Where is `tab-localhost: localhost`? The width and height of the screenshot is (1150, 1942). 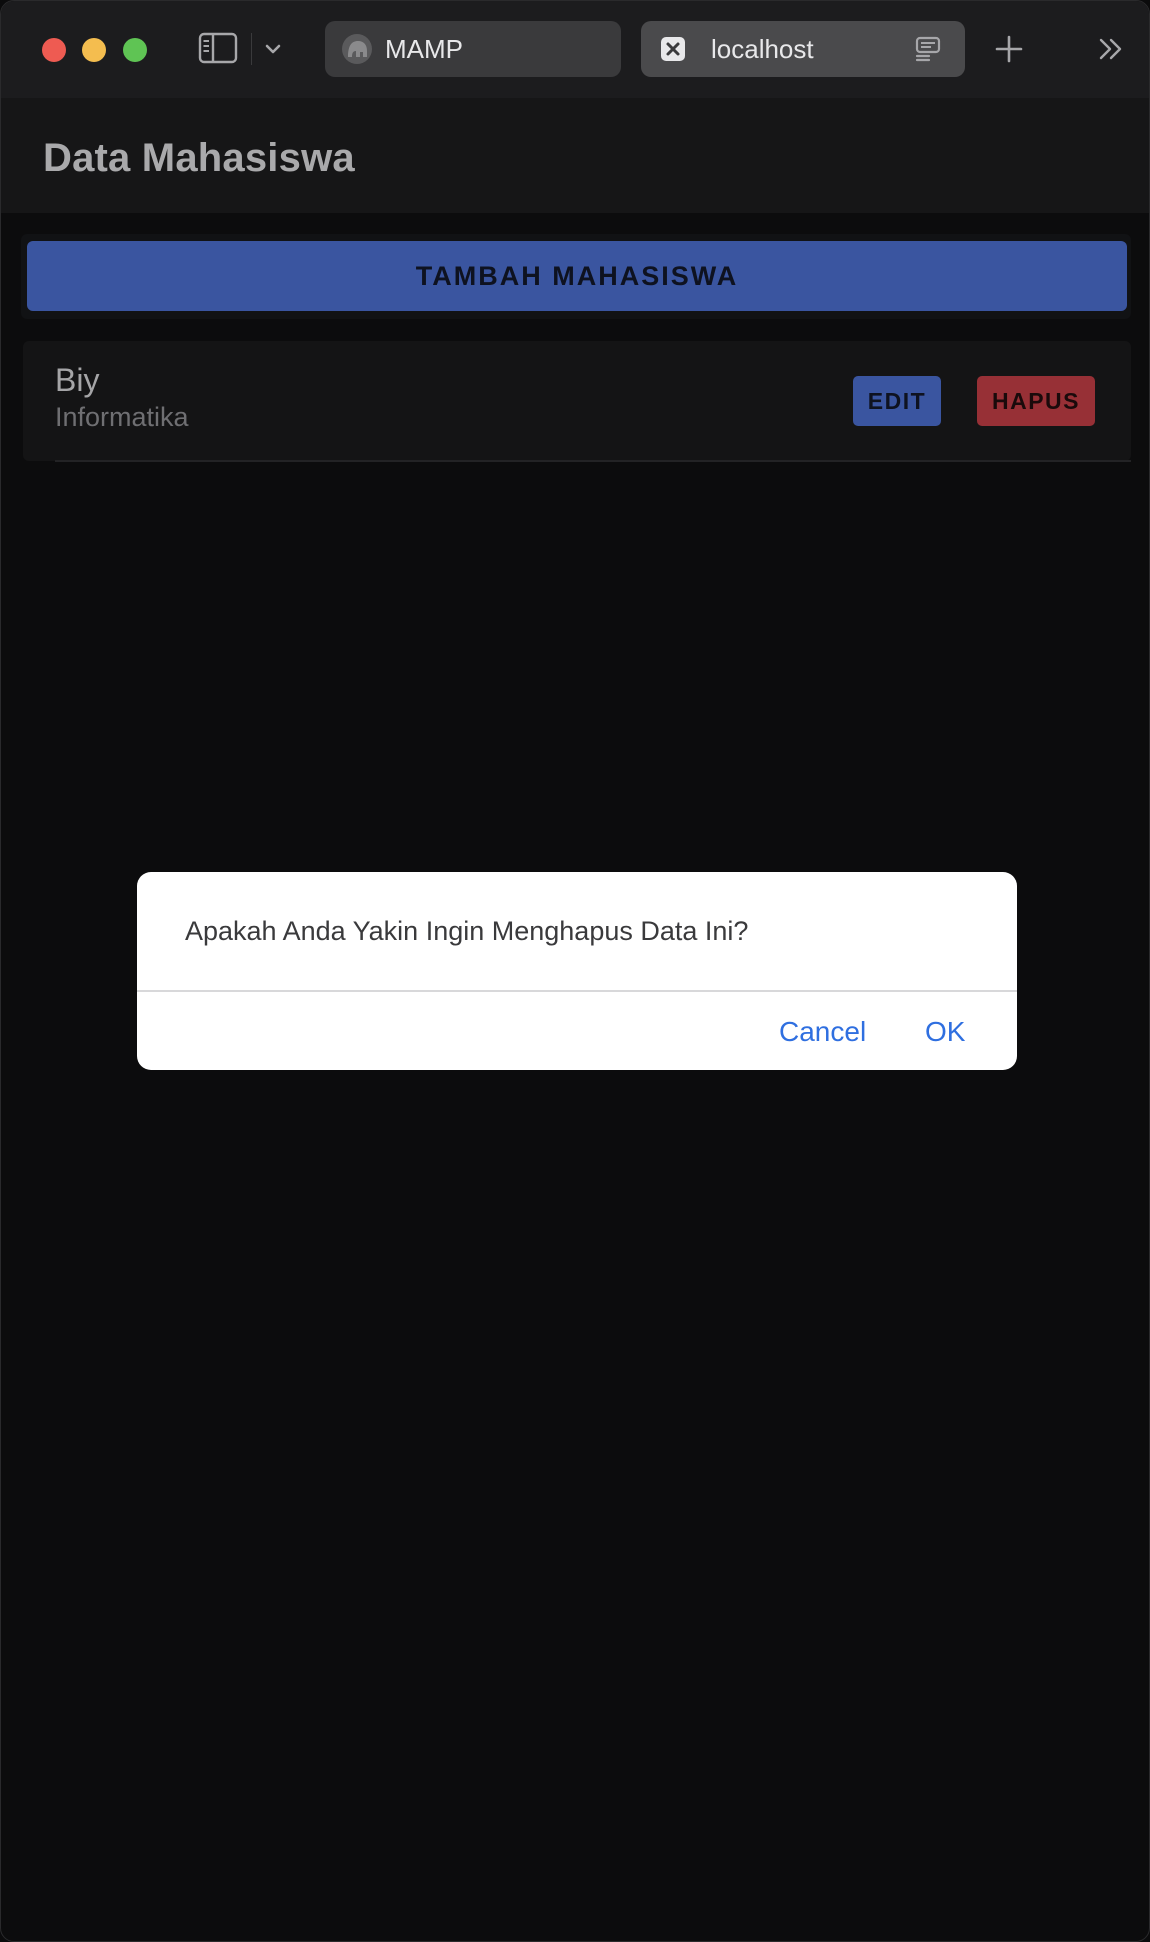 tab-localhost: localhost is located at coordinates (803, 49).